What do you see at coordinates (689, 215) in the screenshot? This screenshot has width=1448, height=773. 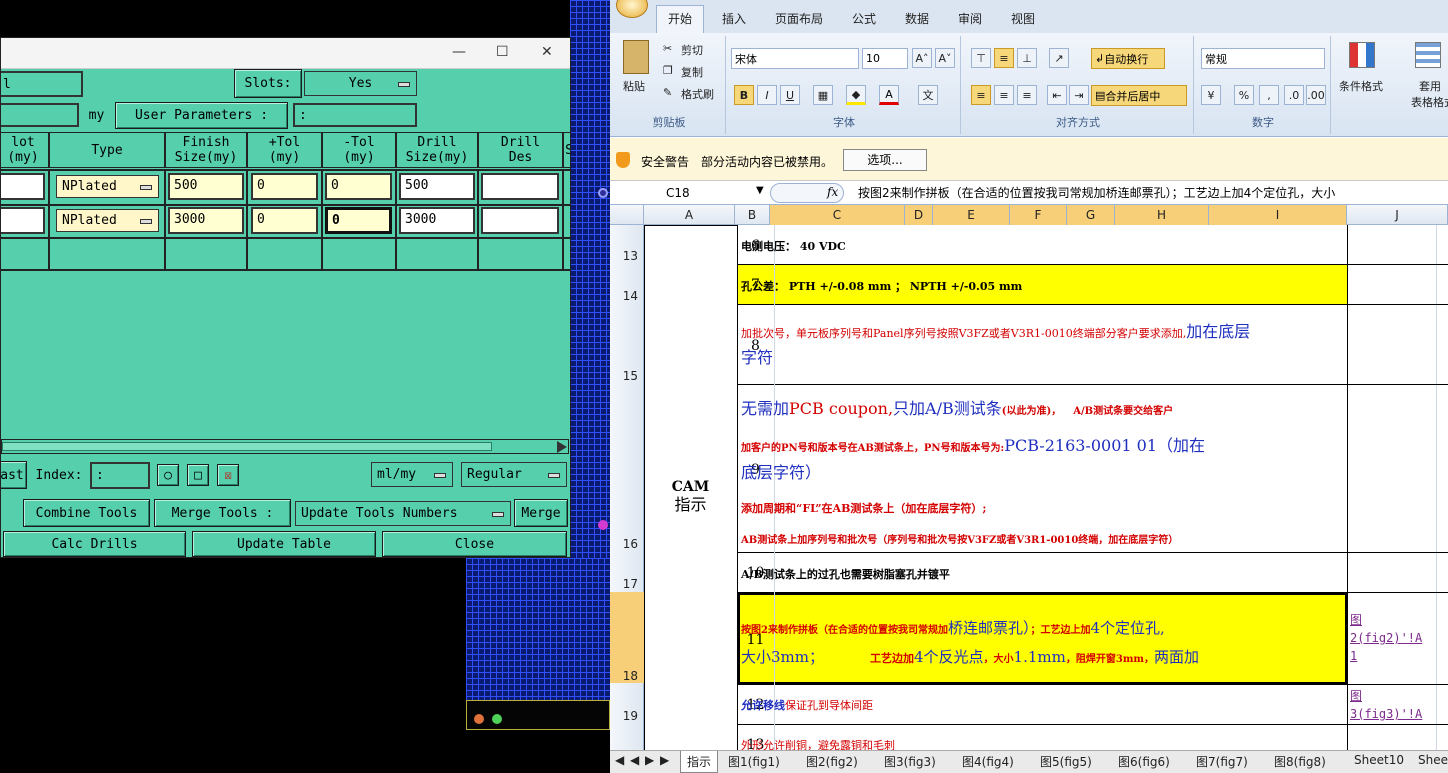 I see `column-header: A` at bounding box center [689, 215].